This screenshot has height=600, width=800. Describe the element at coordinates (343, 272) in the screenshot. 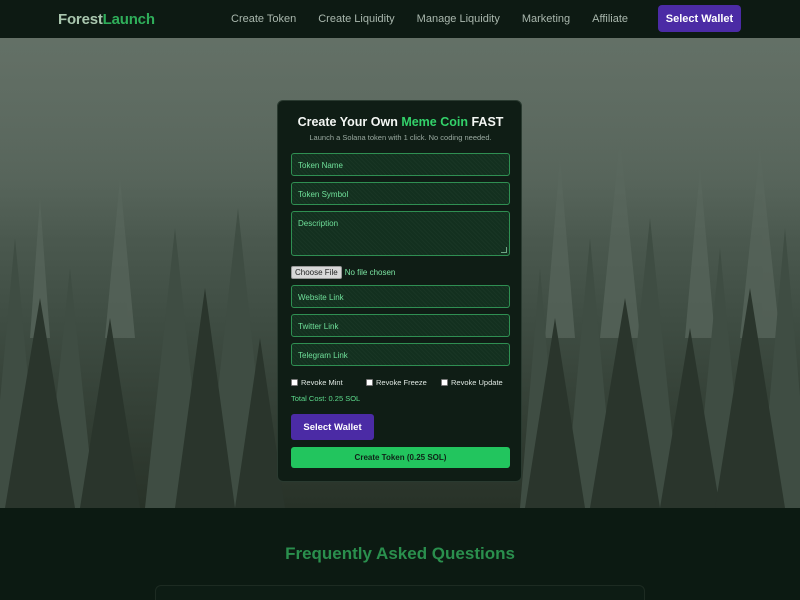

I see `file-upload: Choose File No file chosen` at that location.